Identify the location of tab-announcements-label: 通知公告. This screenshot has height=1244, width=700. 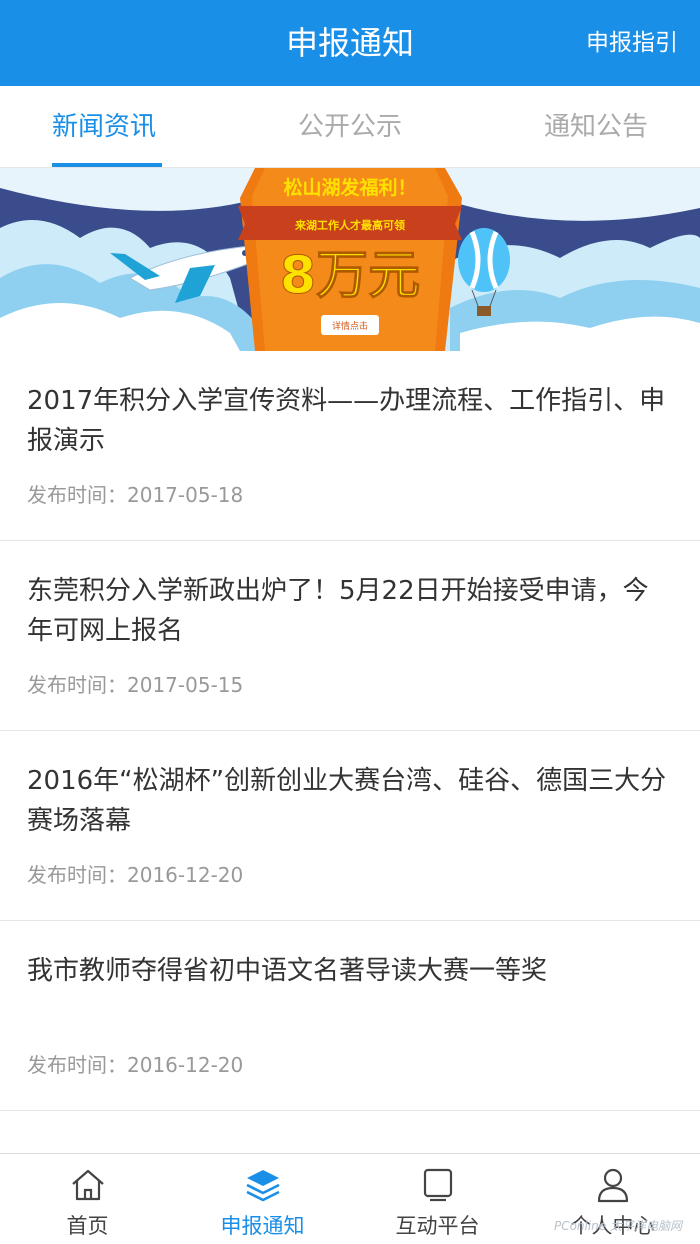
(596, 127).